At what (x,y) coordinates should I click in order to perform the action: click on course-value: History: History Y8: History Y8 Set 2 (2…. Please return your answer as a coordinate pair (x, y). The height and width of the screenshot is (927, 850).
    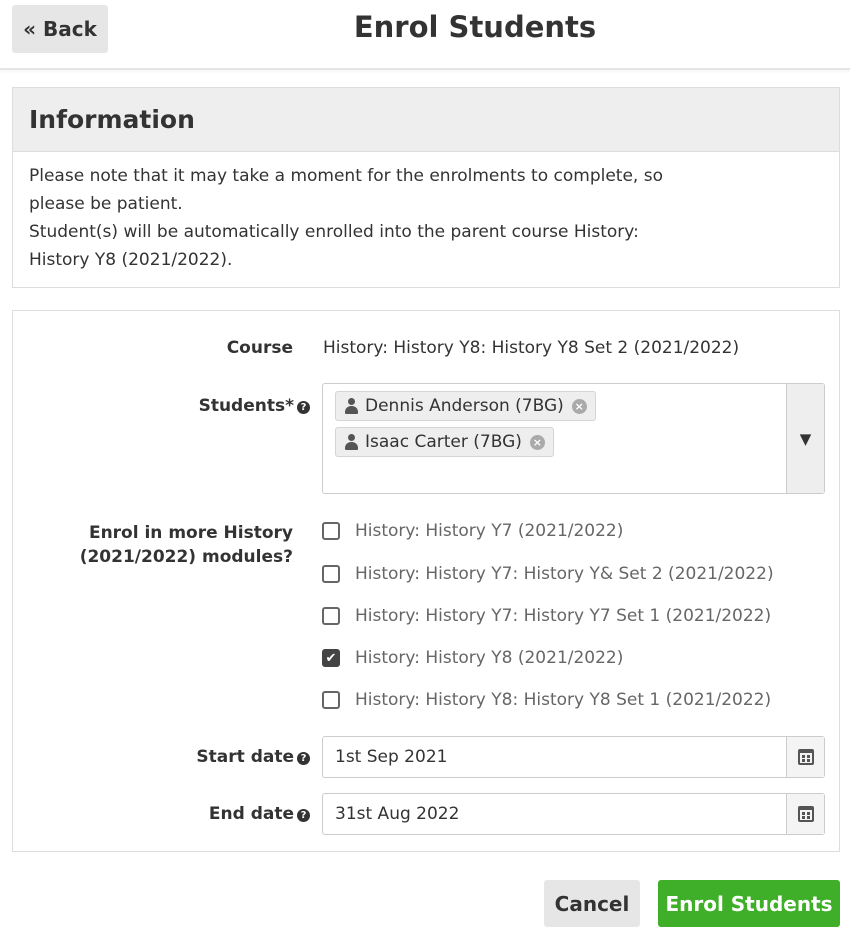
    Looking at the image, I should click on (531, 348).